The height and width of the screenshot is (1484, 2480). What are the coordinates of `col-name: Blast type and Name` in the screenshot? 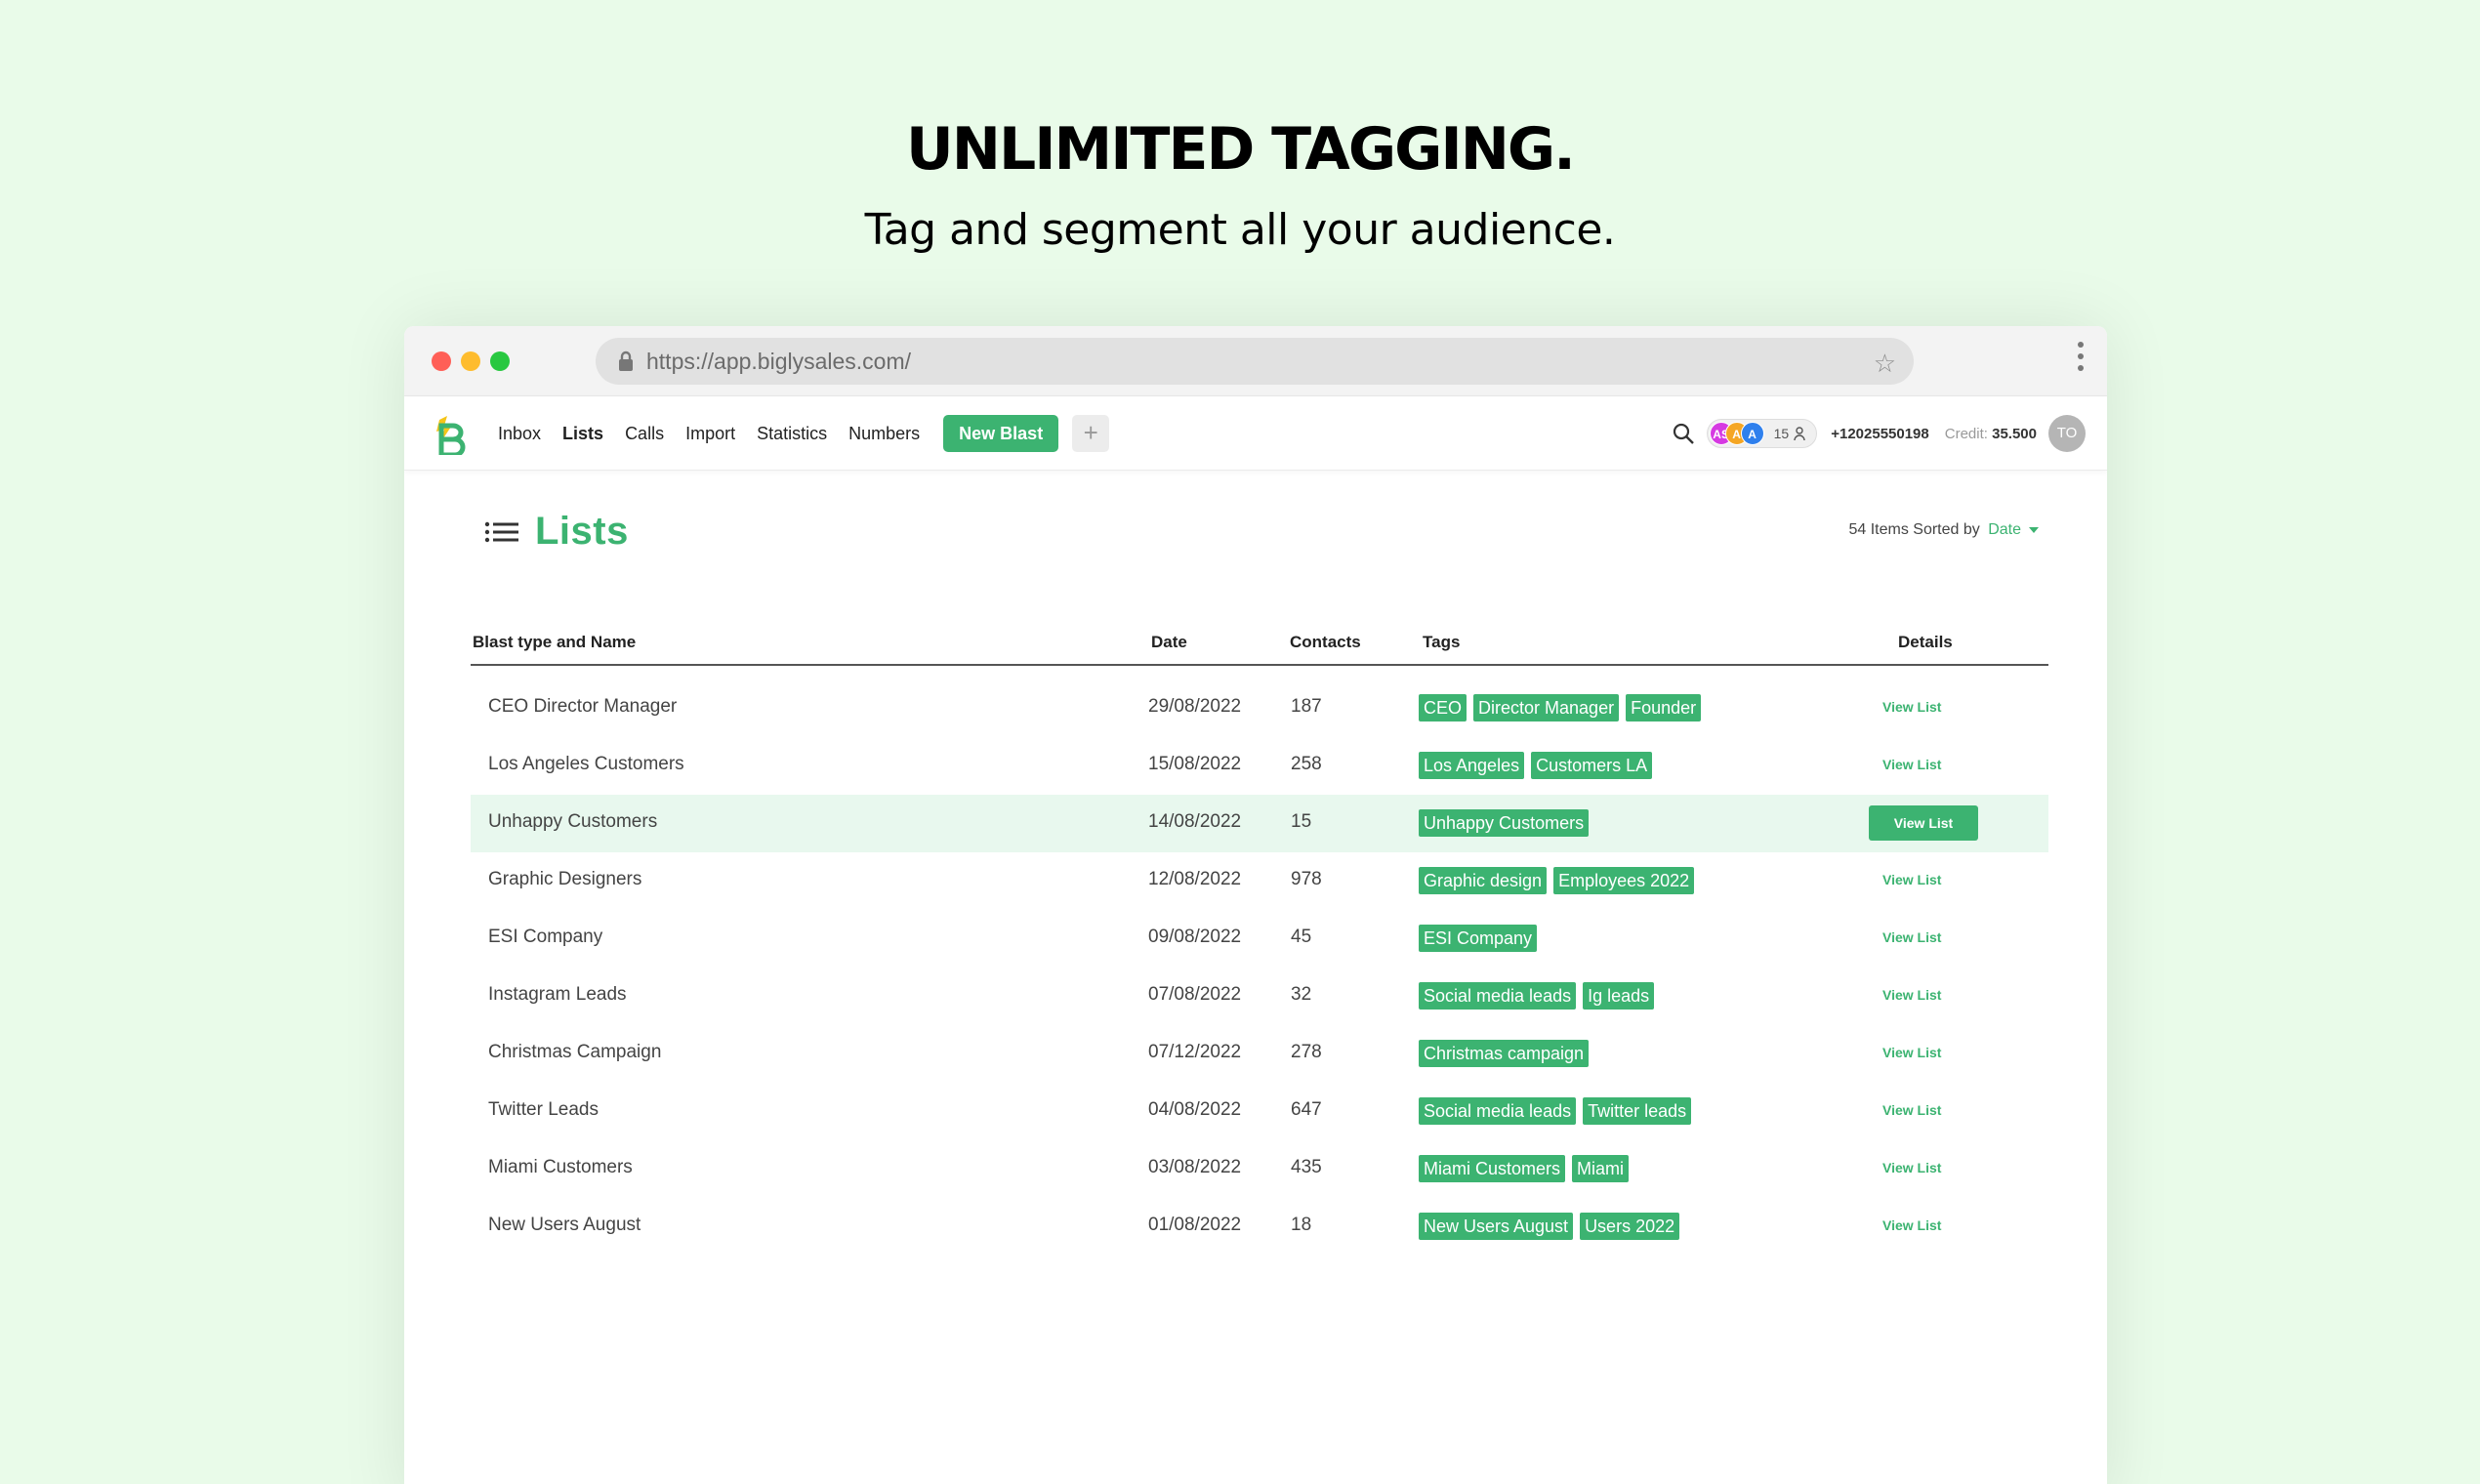 It's located at (554, 643).